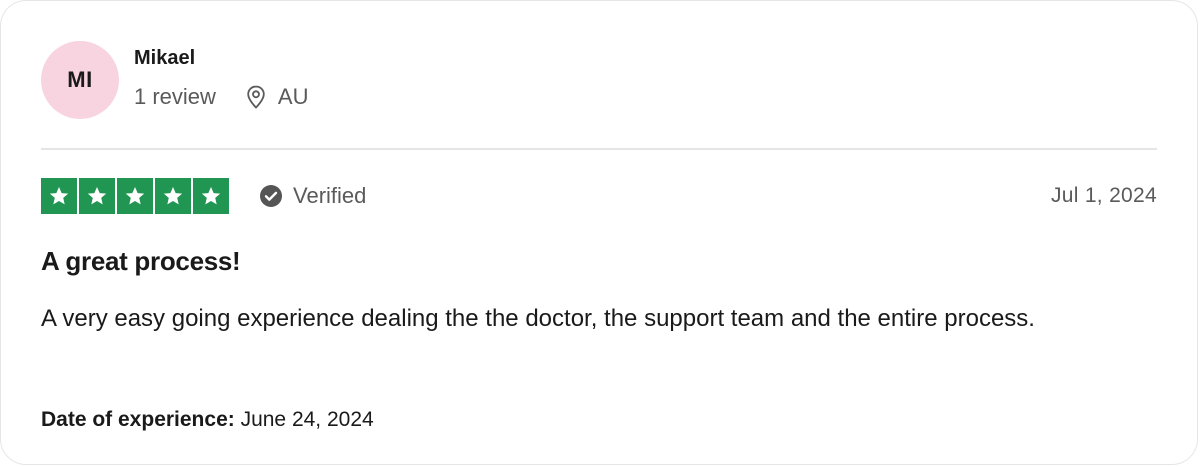 The width and height of the screenshot is (1200, 467). I want to click on reviewer-country: AU, so click(293, 96).